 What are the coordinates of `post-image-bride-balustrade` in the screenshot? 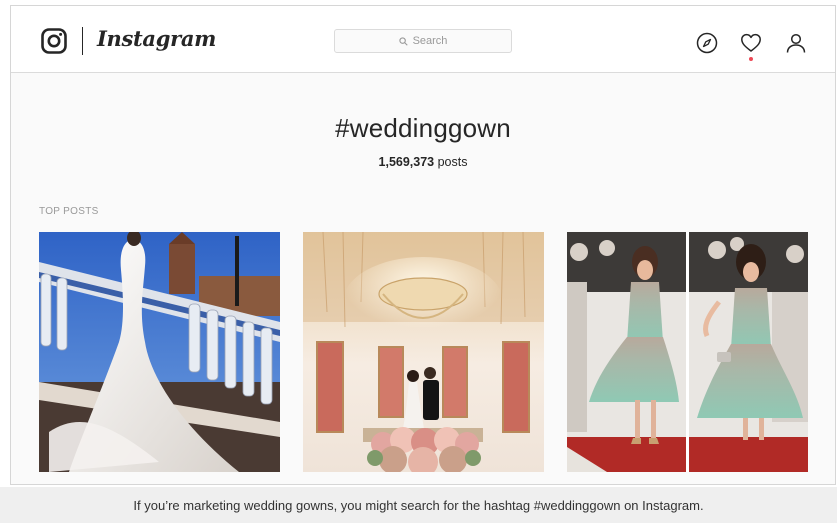 It's located at (159, 352).